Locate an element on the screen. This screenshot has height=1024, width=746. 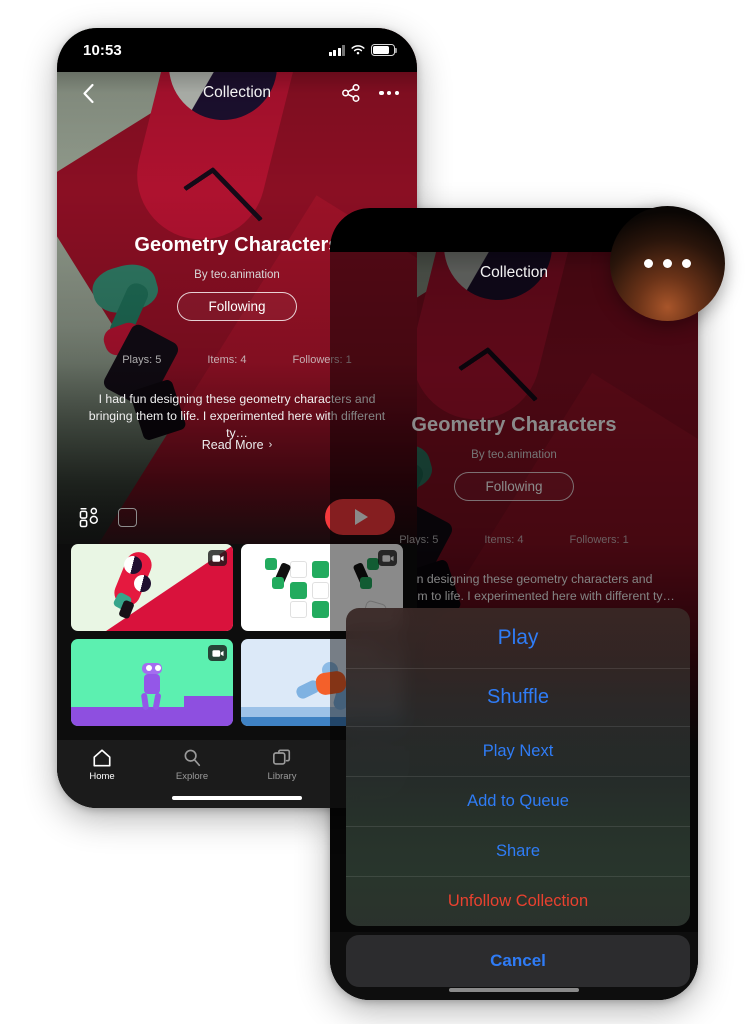
read-more-button: Read More › is located at coordinates (237, 445).